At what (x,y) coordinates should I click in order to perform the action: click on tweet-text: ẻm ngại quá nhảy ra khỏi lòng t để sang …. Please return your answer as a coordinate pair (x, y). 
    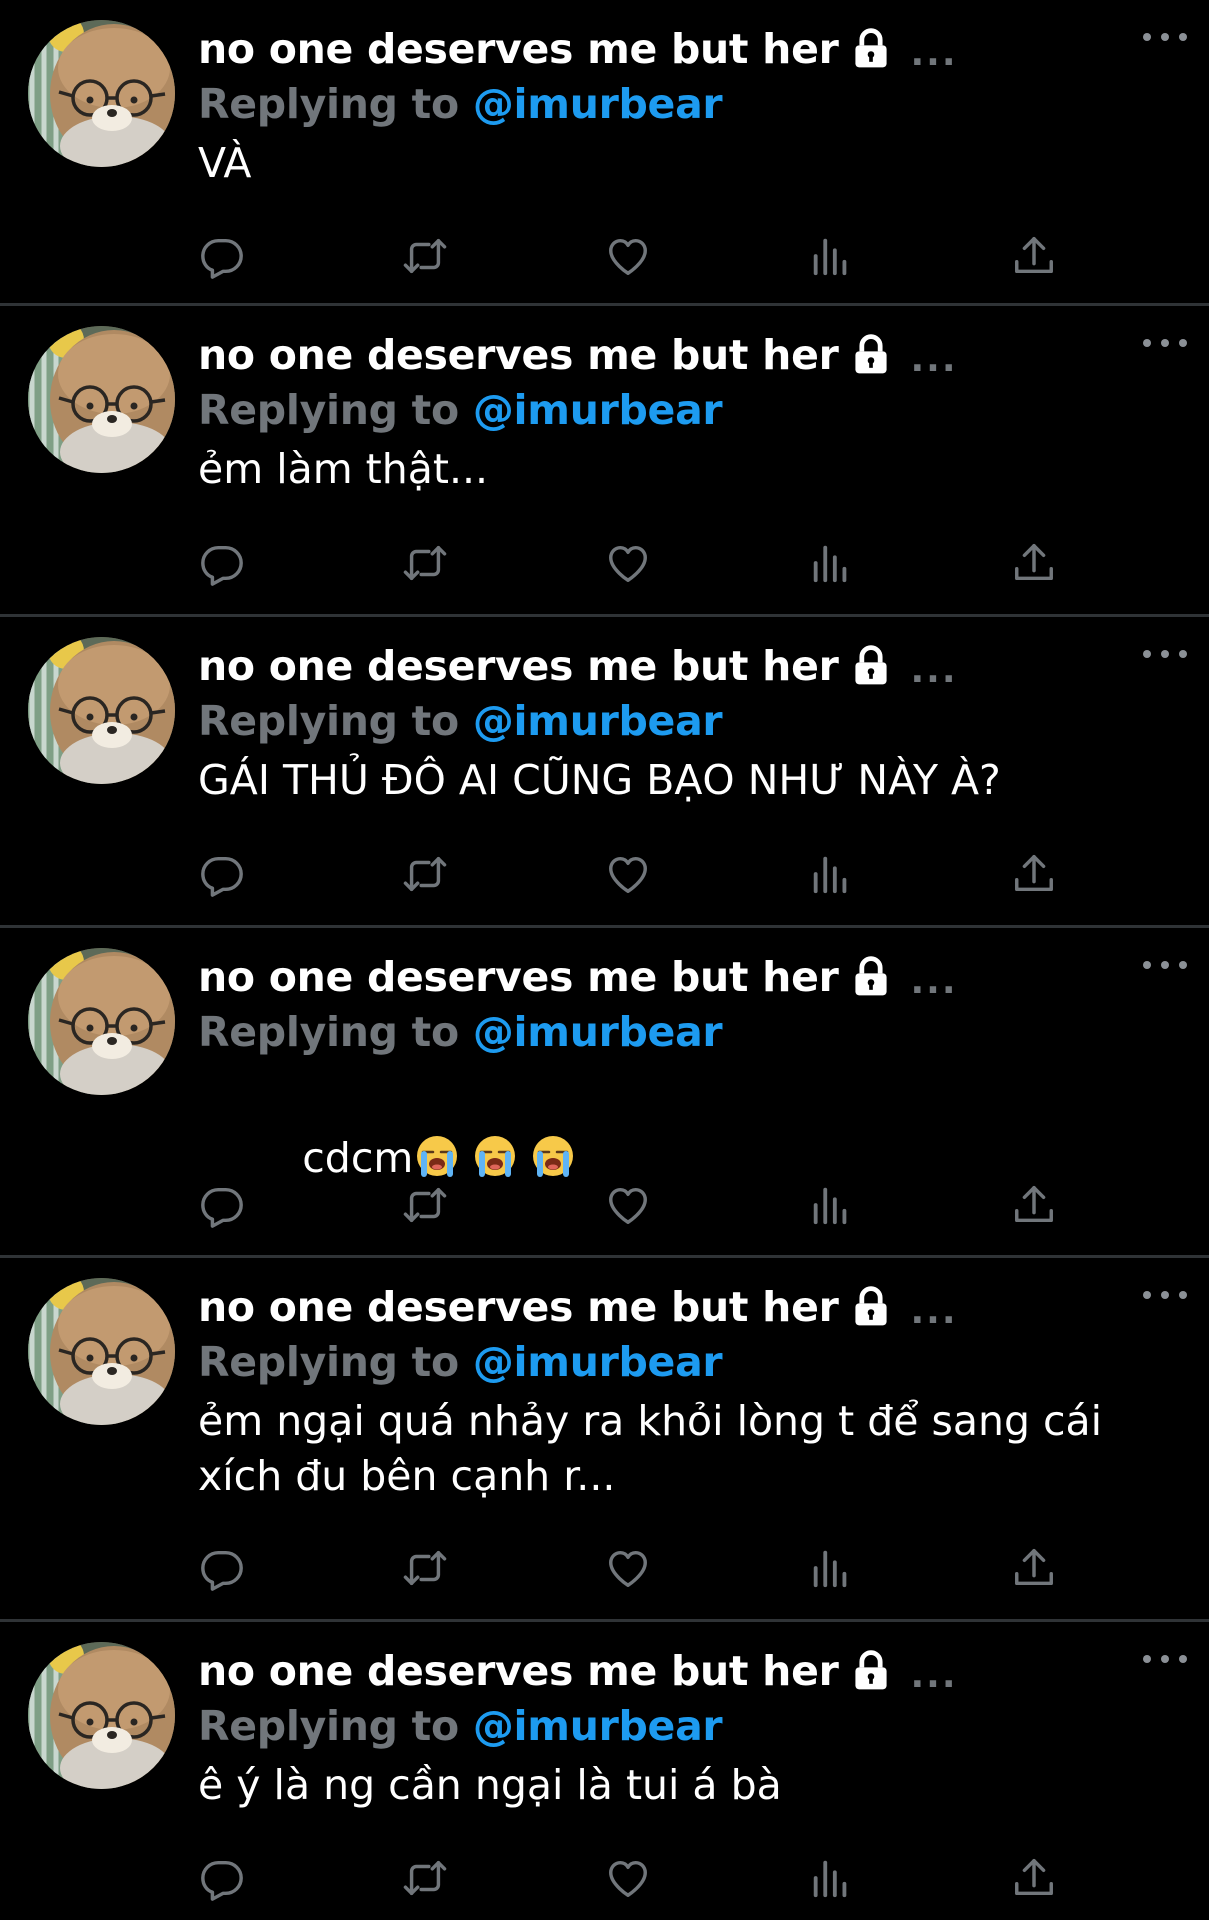
    Looking at the image, I should click on (650, 1448).